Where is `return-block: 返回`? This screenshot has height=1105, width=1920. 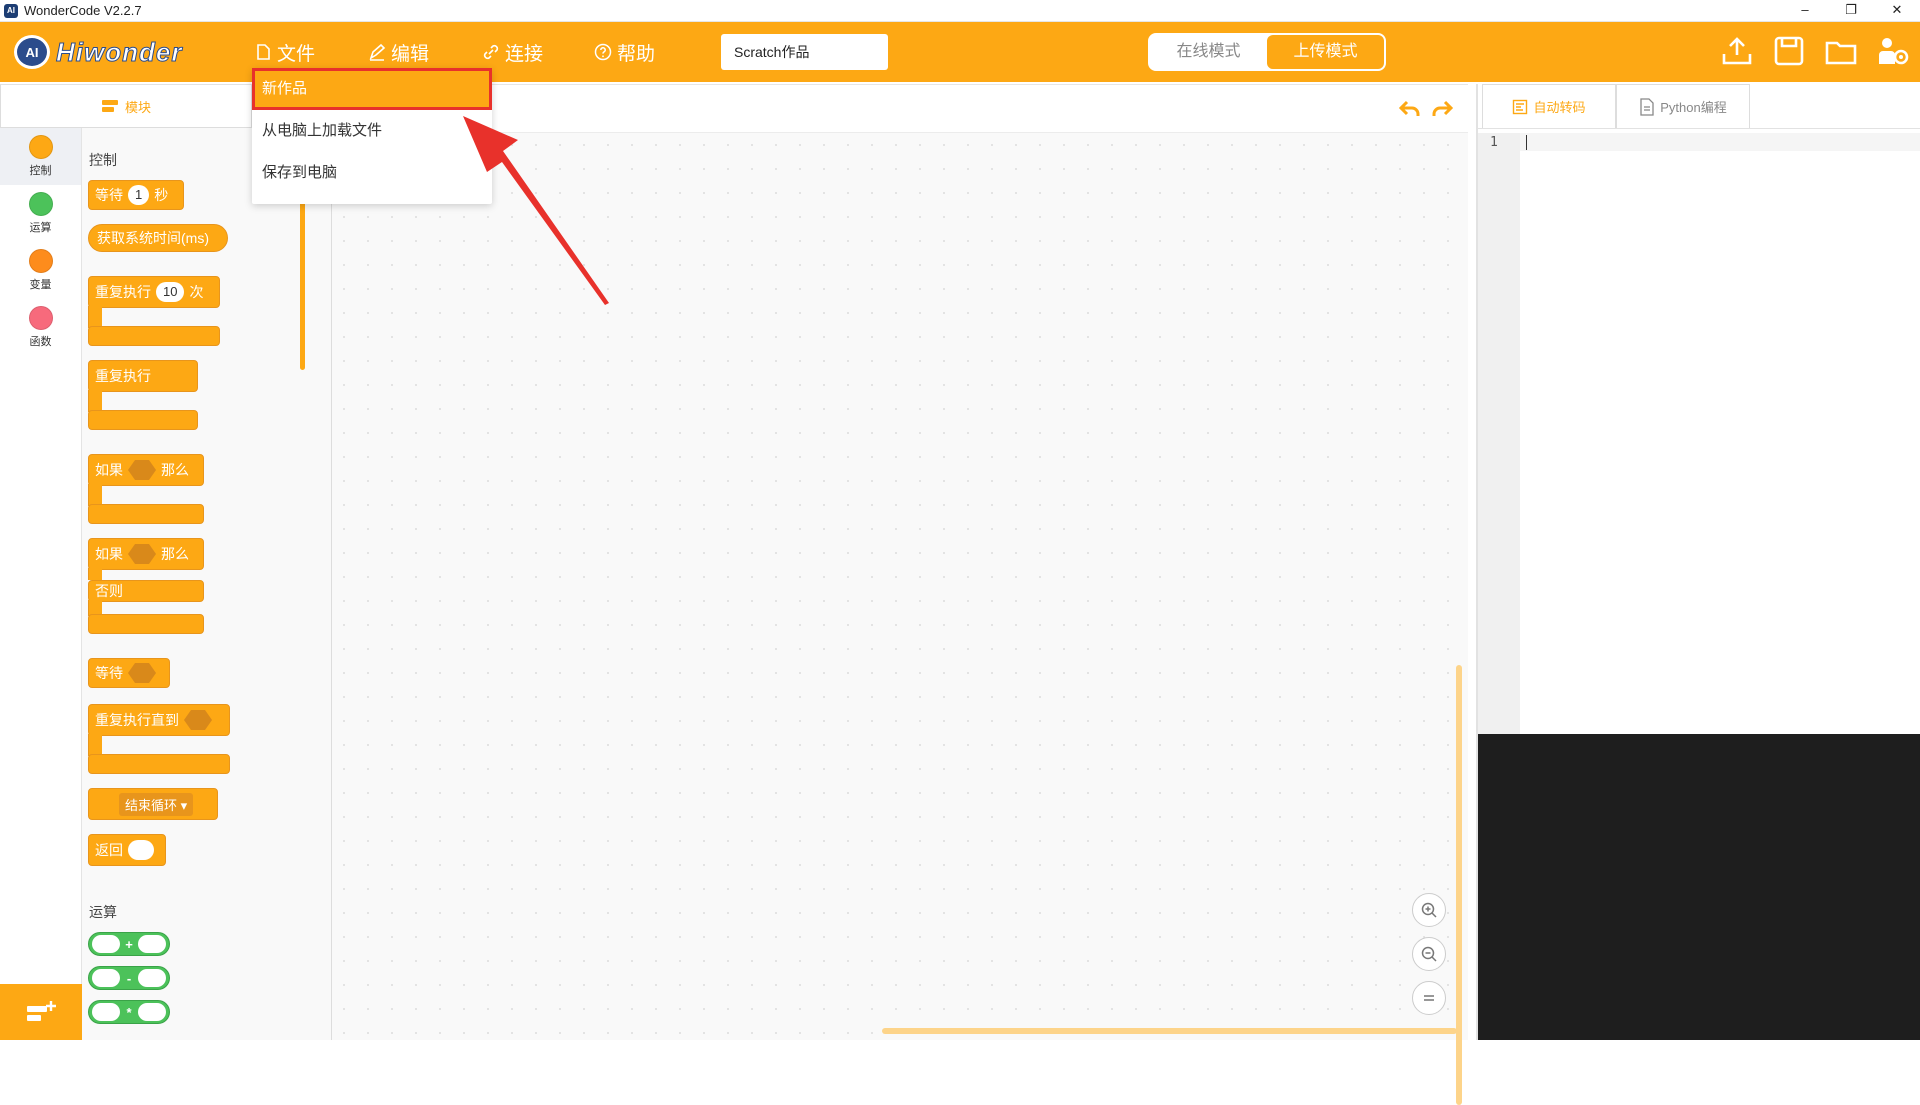
return-block: 返回 is located at coordinates (127, 850).